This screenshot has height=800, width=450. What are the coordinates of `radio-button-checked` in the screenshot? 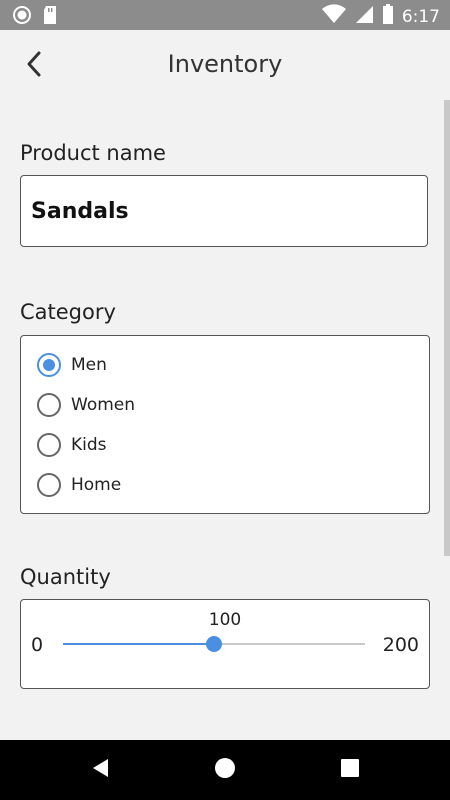 It's located at (49, 365).